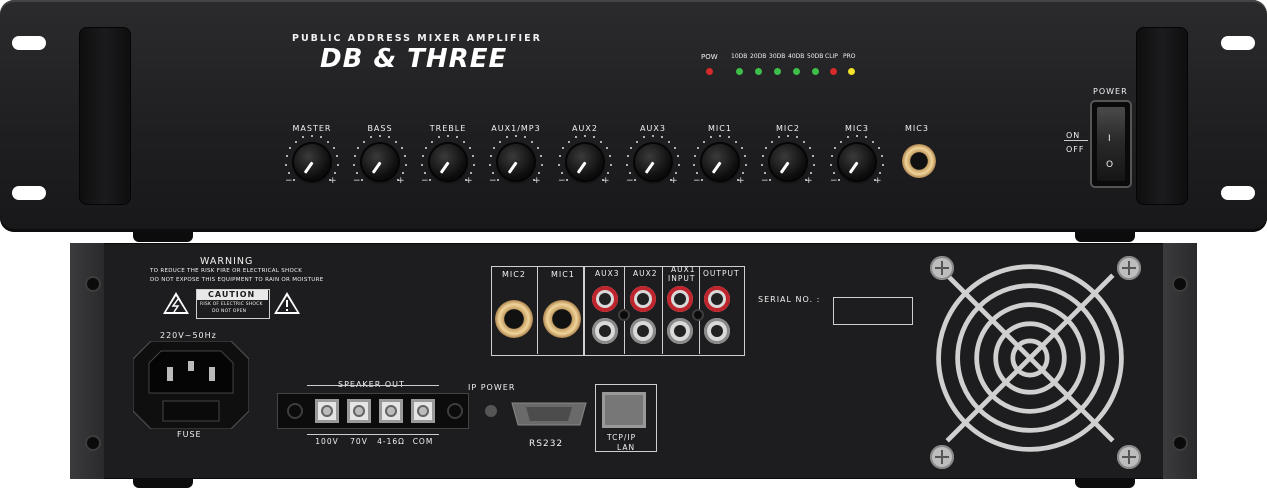  Describe the element at coordinates (549, 414) in the screenshot. I see `rs232-port` at that location.